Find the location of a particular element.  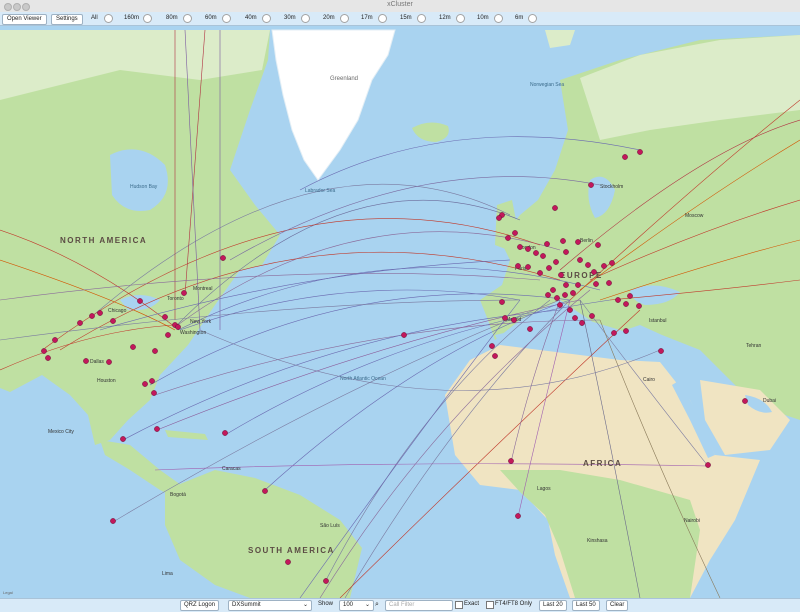

band-radio-all is located at coordinates (108, 18).